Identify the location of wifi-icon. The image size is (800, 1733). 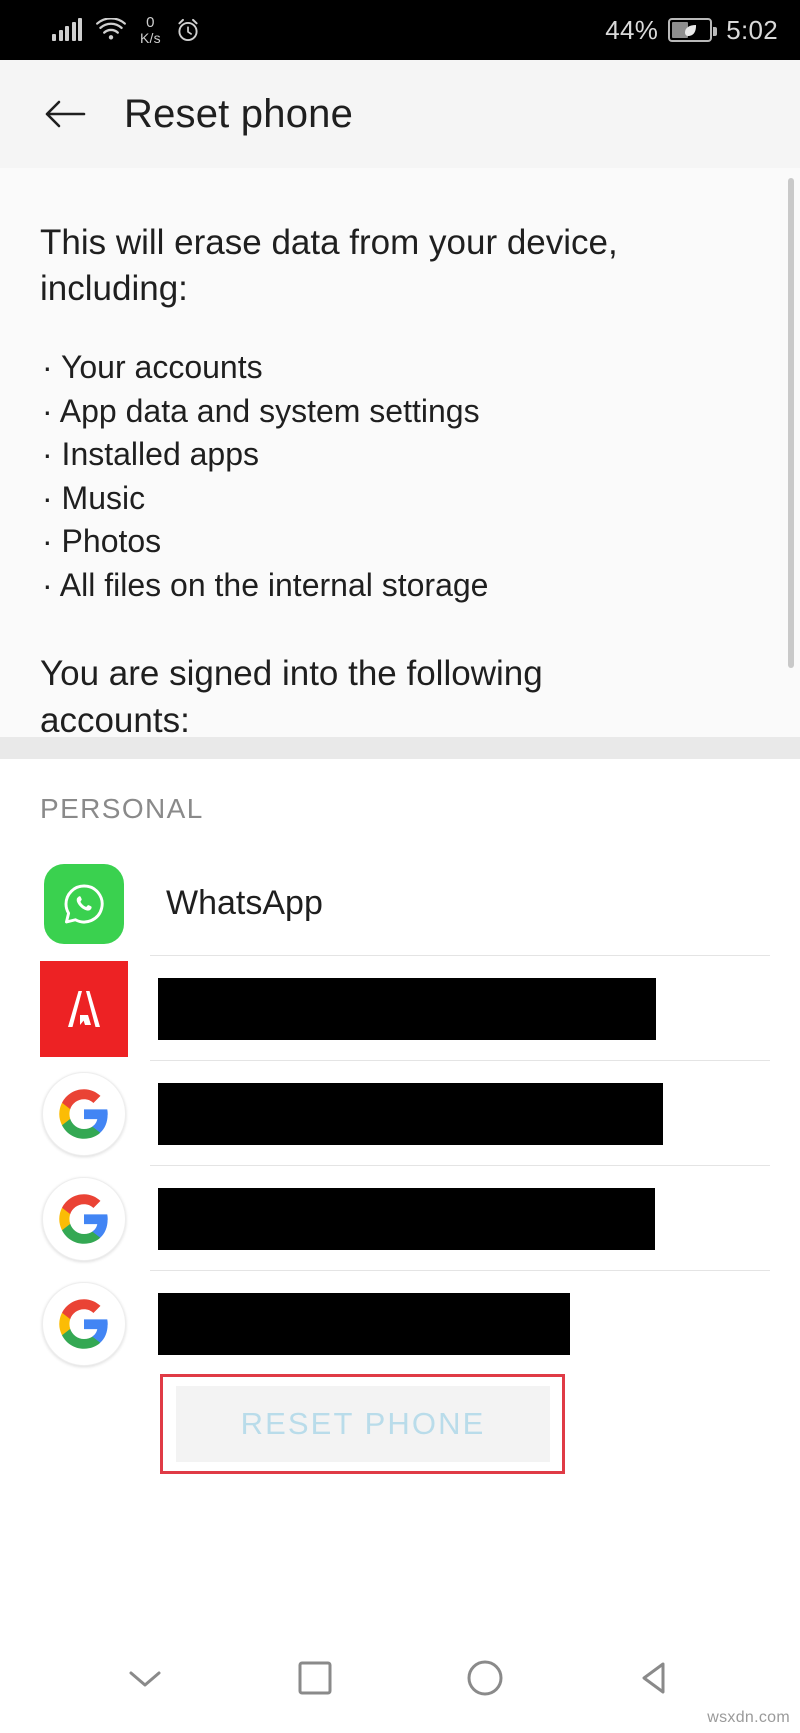
(111, 29).